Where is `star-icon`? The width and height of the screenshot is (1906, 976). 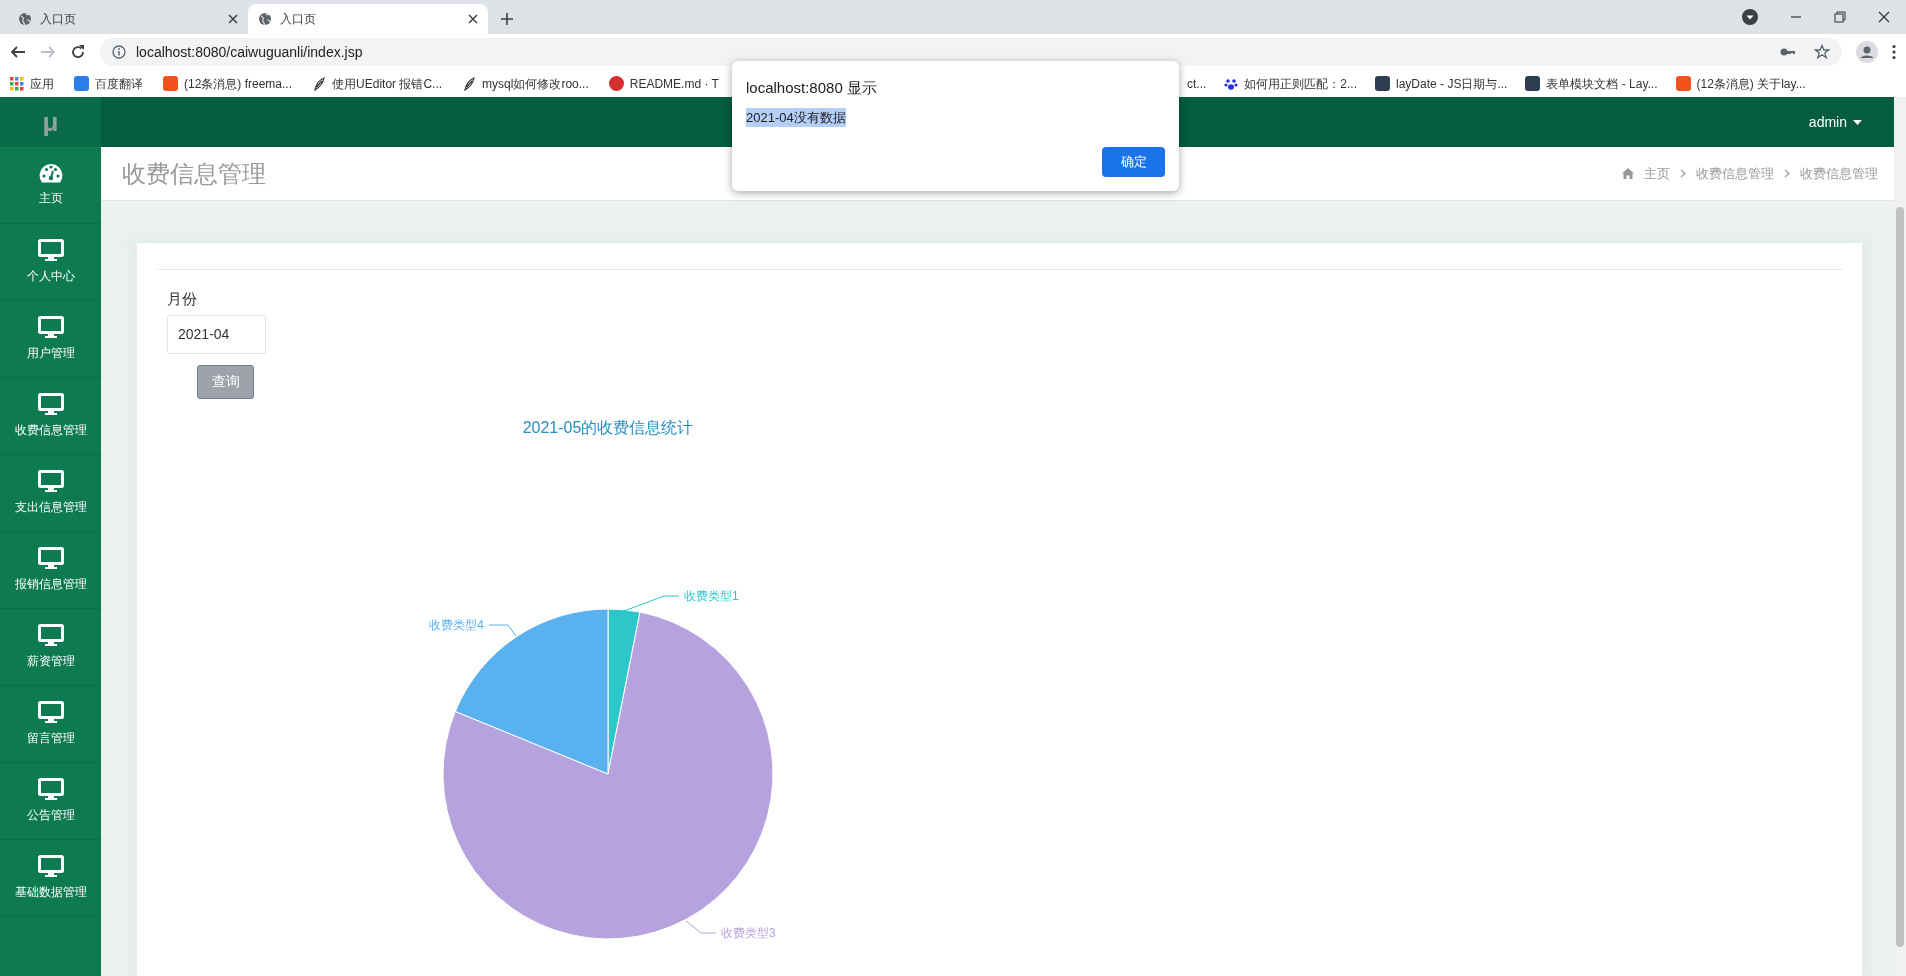
star-icon is located at coordinates (1822, 52).